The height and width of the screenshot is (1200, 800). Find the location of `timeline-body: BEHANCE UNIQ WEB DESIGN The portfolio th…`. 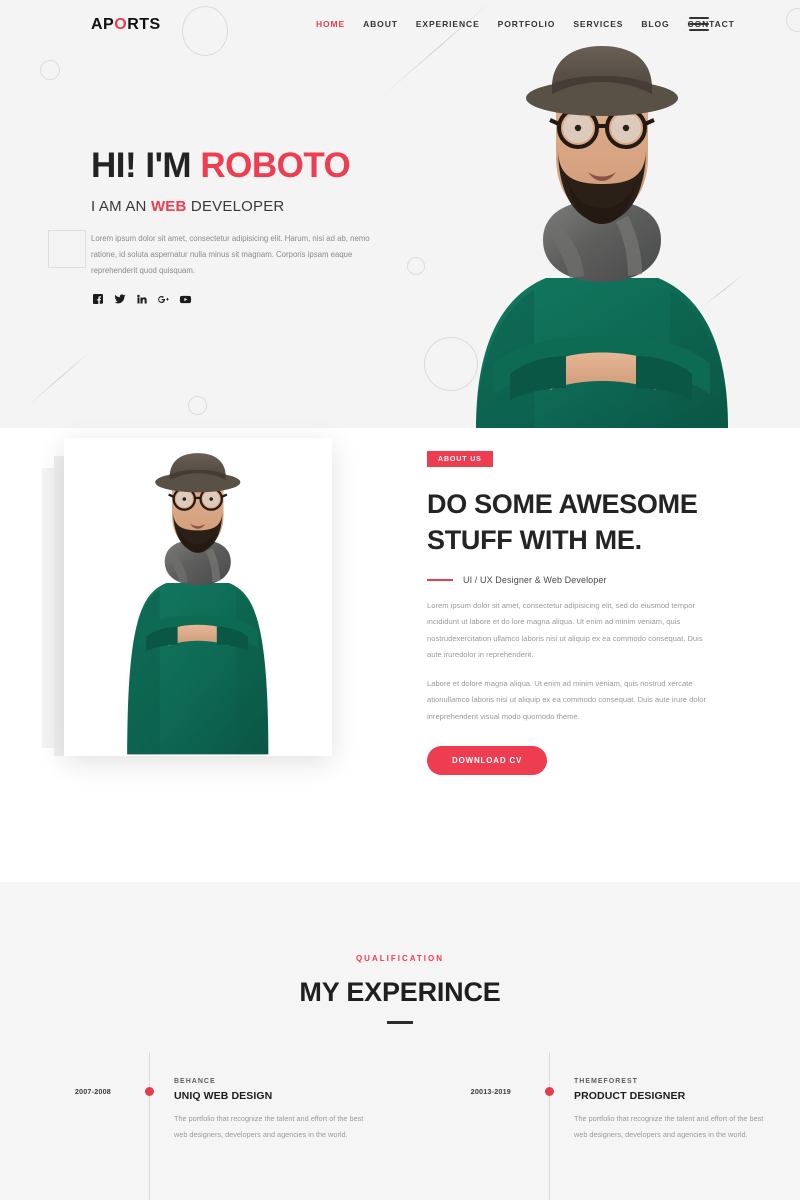

timeline-body: BEHANCE UNIQ WEB DESIGN The portfolio th… is located at coordinates (269, 1110).